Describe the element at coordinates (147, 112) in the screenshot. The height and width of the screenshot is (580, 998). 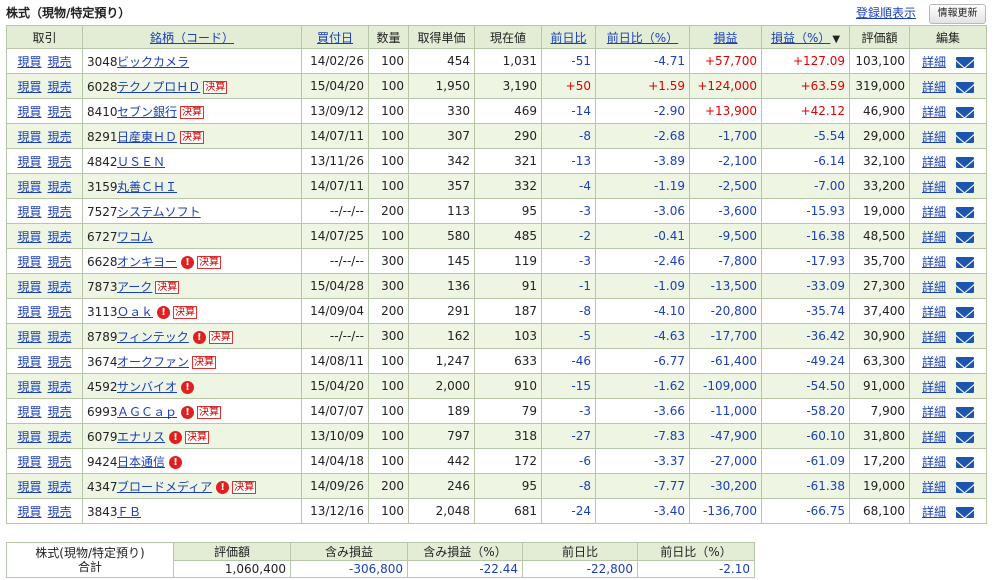
I see `stock-name-link: セブン銀行` at that location.